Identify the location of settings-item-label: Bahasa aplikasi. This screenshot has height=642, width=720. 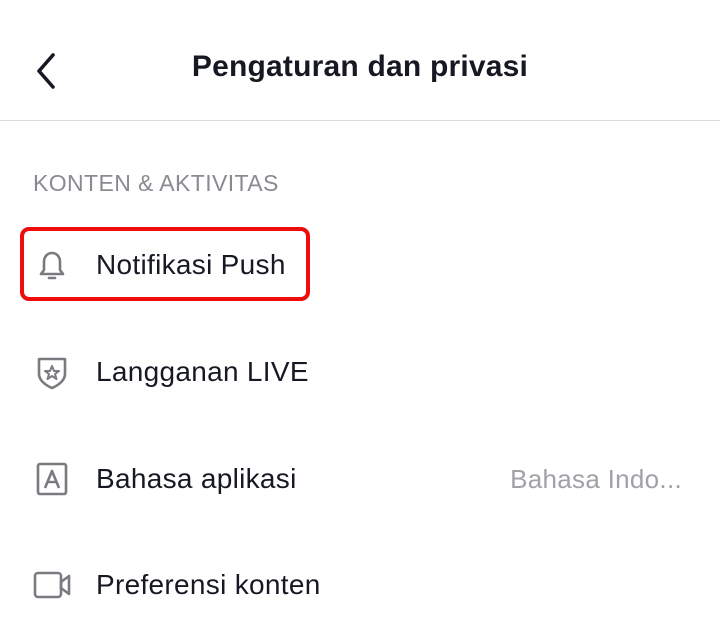
(196, 478).